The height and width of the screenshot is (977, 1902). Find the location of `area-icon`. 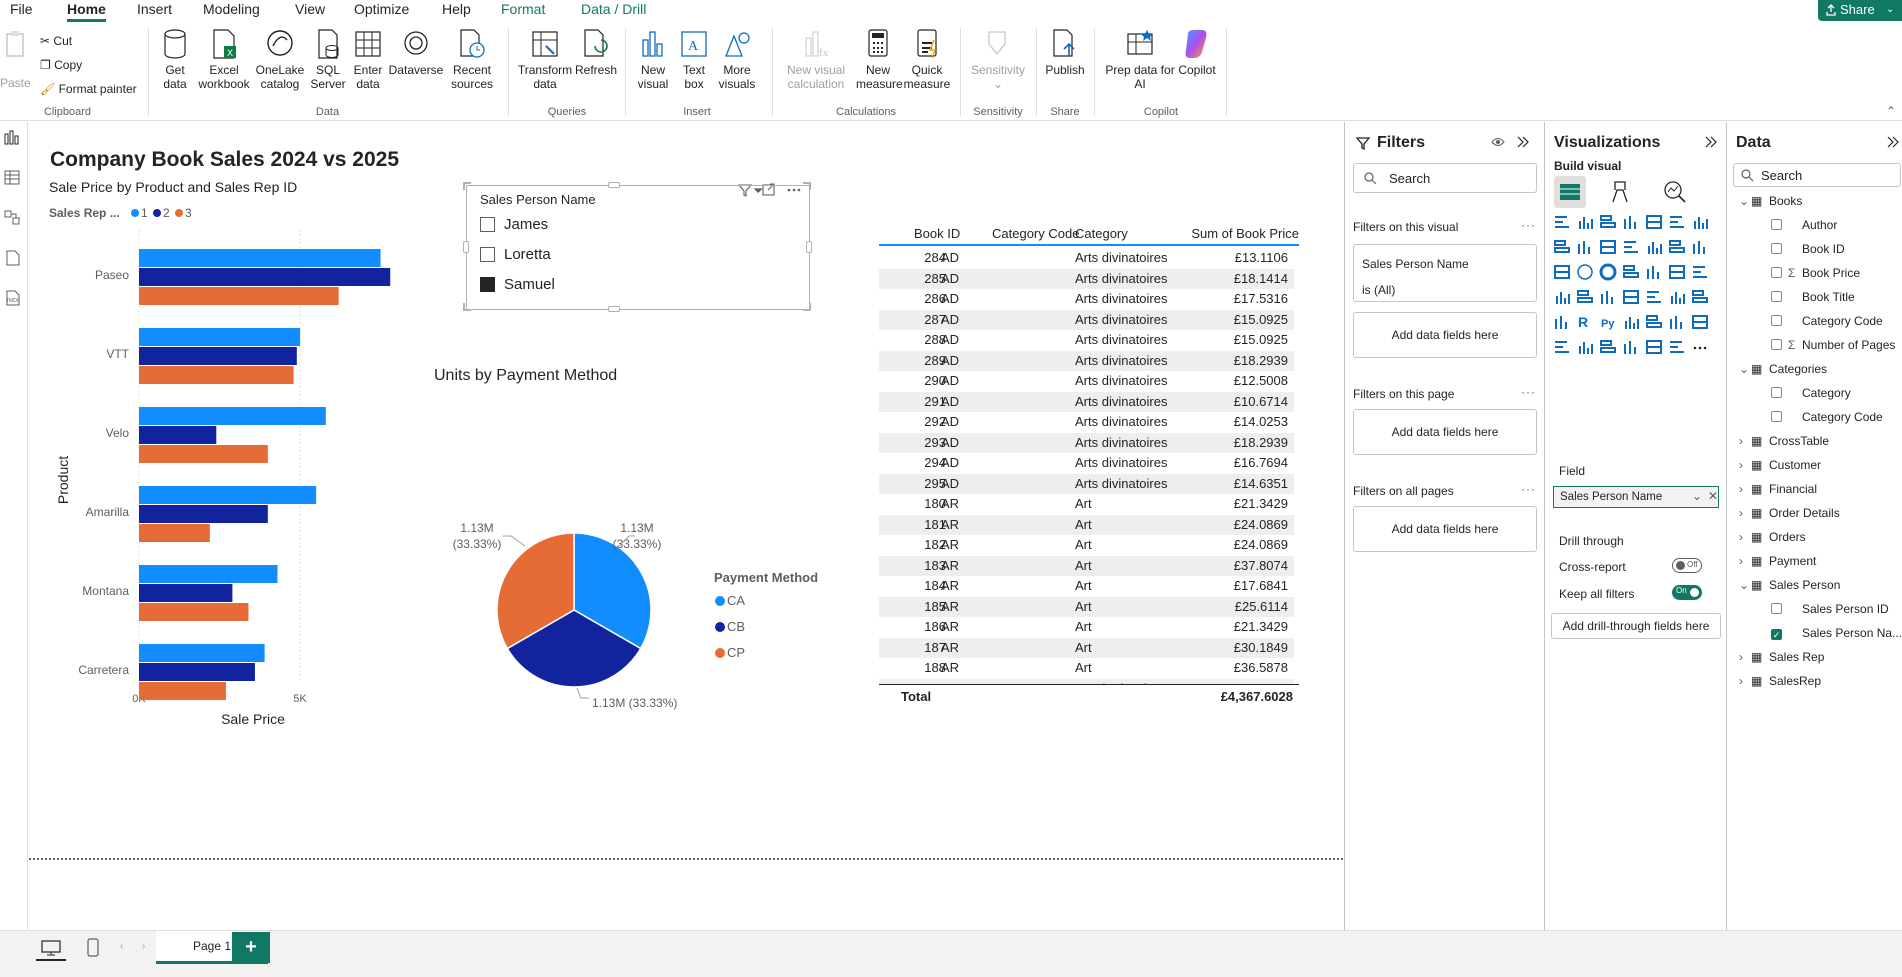

area-icon is located at coordinates (1562, 247).